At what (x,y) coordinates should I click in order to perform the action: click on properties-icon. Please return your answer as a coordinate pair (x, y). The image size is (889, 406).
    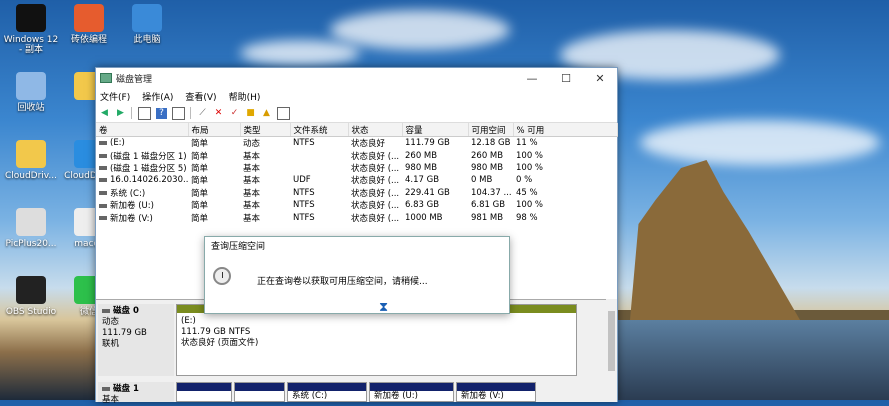
    Looking at the image, I should click on (178, 113).